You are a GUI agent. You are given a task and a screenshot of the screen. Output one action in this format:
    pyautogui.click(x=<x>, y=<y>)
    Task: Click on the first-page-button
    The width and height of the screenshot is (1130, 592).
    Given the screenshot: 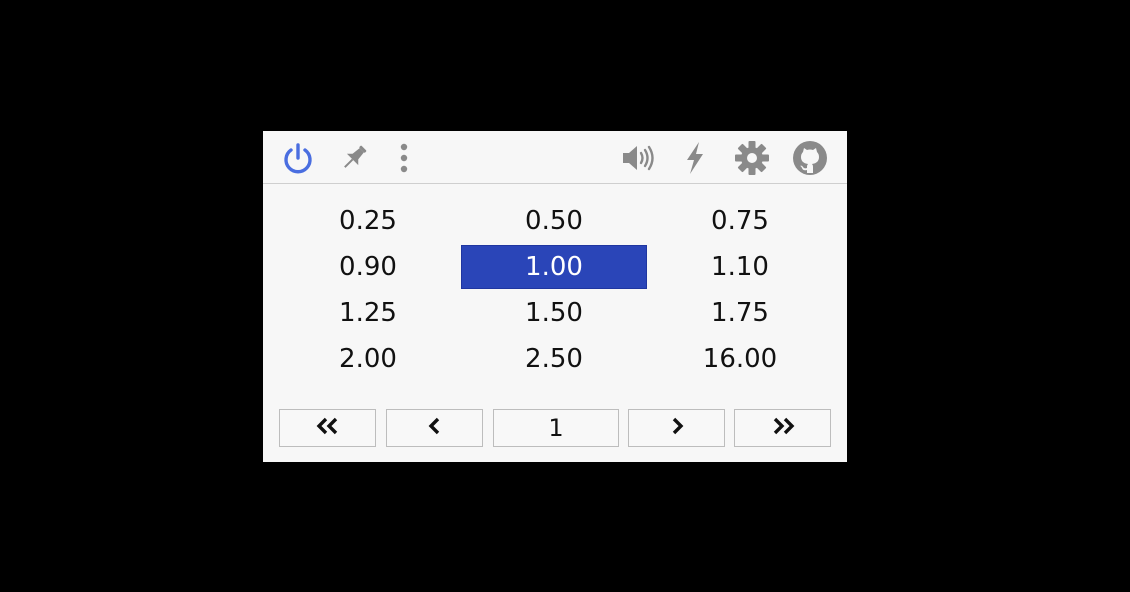 What is the action you would take?
    pyautogui.click(x=327, y=428)
    